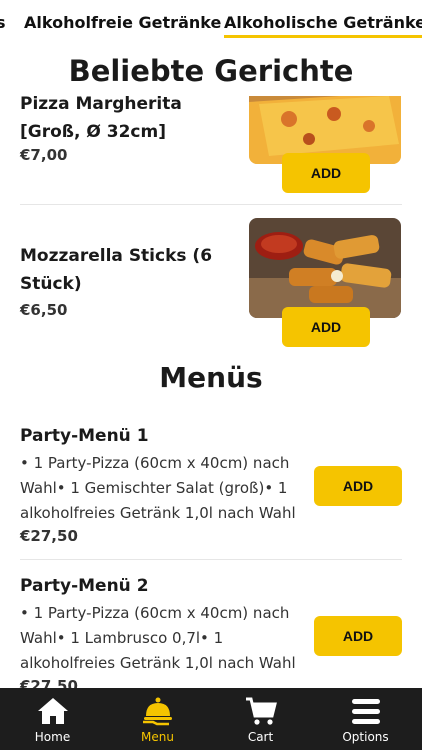 This screenshot has width=422, height=750. Describe the element at coordinates (44, 310) in the screenshot. I see `item-price: €6,50` at that location.